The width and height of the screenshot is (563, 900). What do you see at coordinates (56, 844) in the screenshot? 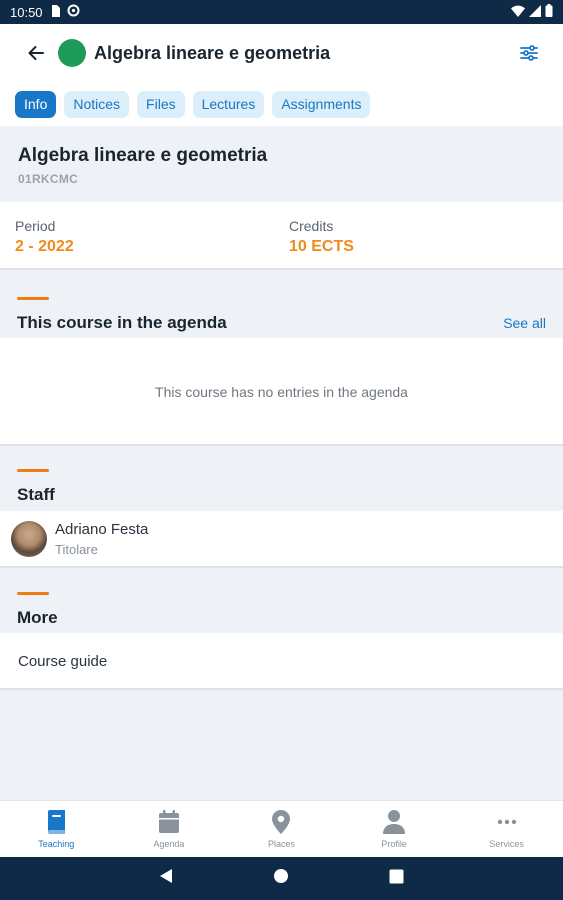
I see `nav-teaching-label: Teaching` at bounding box center [56, 844].